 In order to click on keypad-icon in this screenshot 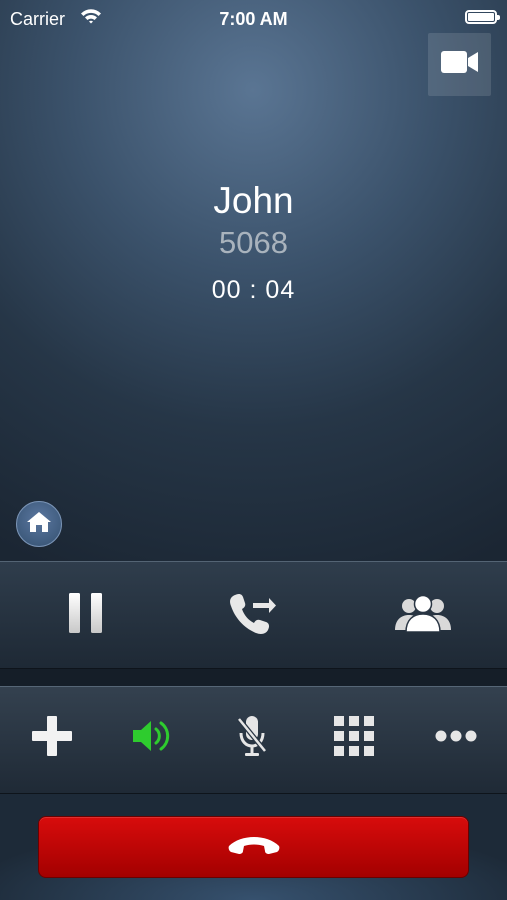, I will do `click(354, 738)`.